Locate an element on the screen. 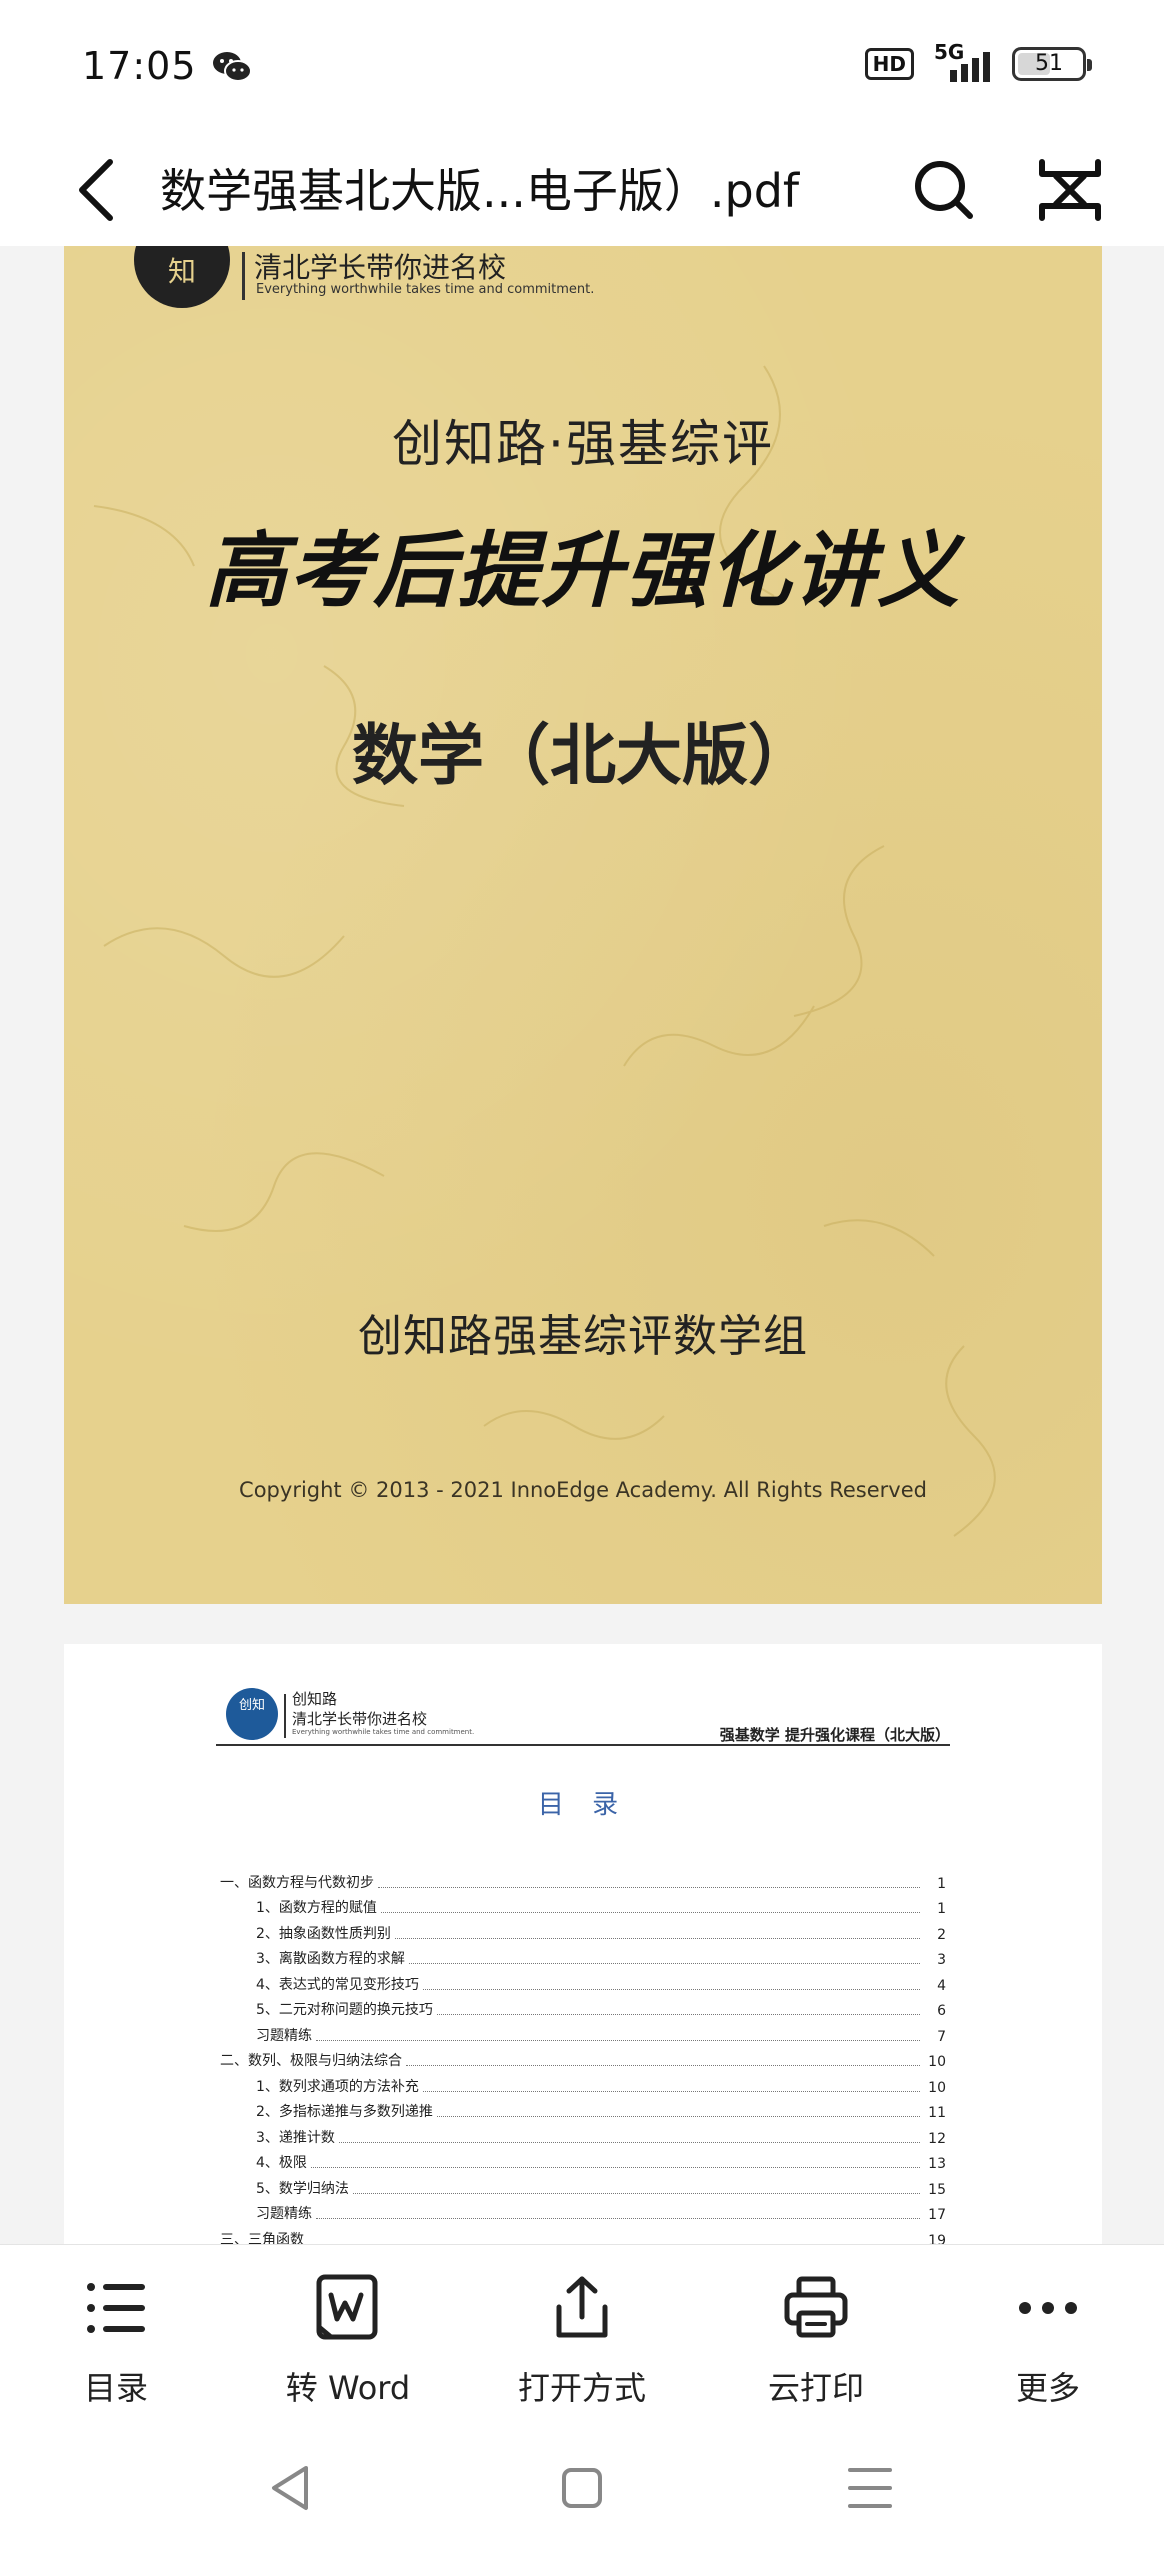 Image resolution: width=1164 pixels, height=2560 pixels. toc-item-text: 5、二元对称问题的换元技巧 is located at coordinates (344, 2010).